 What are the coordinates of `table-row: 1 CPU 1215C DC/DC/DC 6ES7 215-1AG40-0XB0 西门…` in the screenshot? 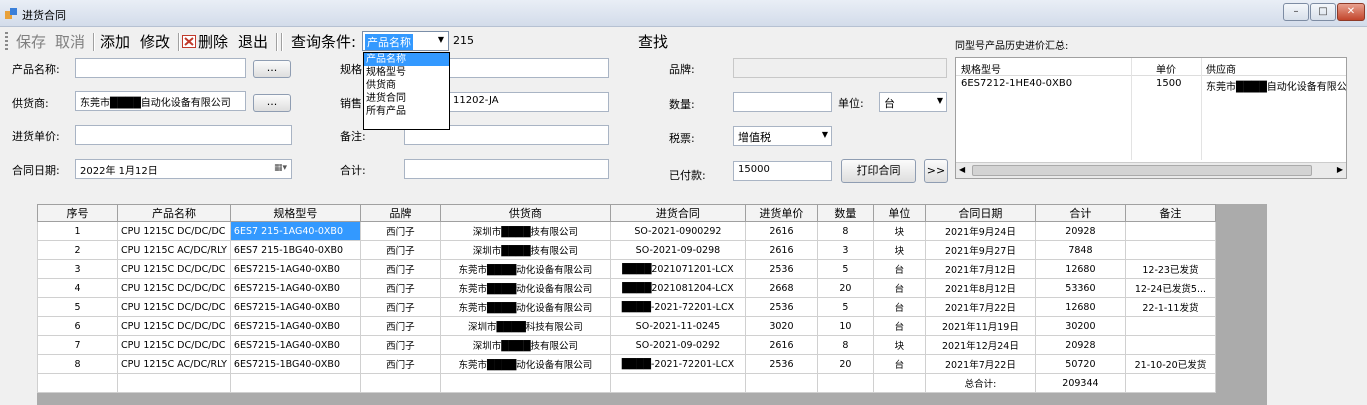 It's located at (626, 231).